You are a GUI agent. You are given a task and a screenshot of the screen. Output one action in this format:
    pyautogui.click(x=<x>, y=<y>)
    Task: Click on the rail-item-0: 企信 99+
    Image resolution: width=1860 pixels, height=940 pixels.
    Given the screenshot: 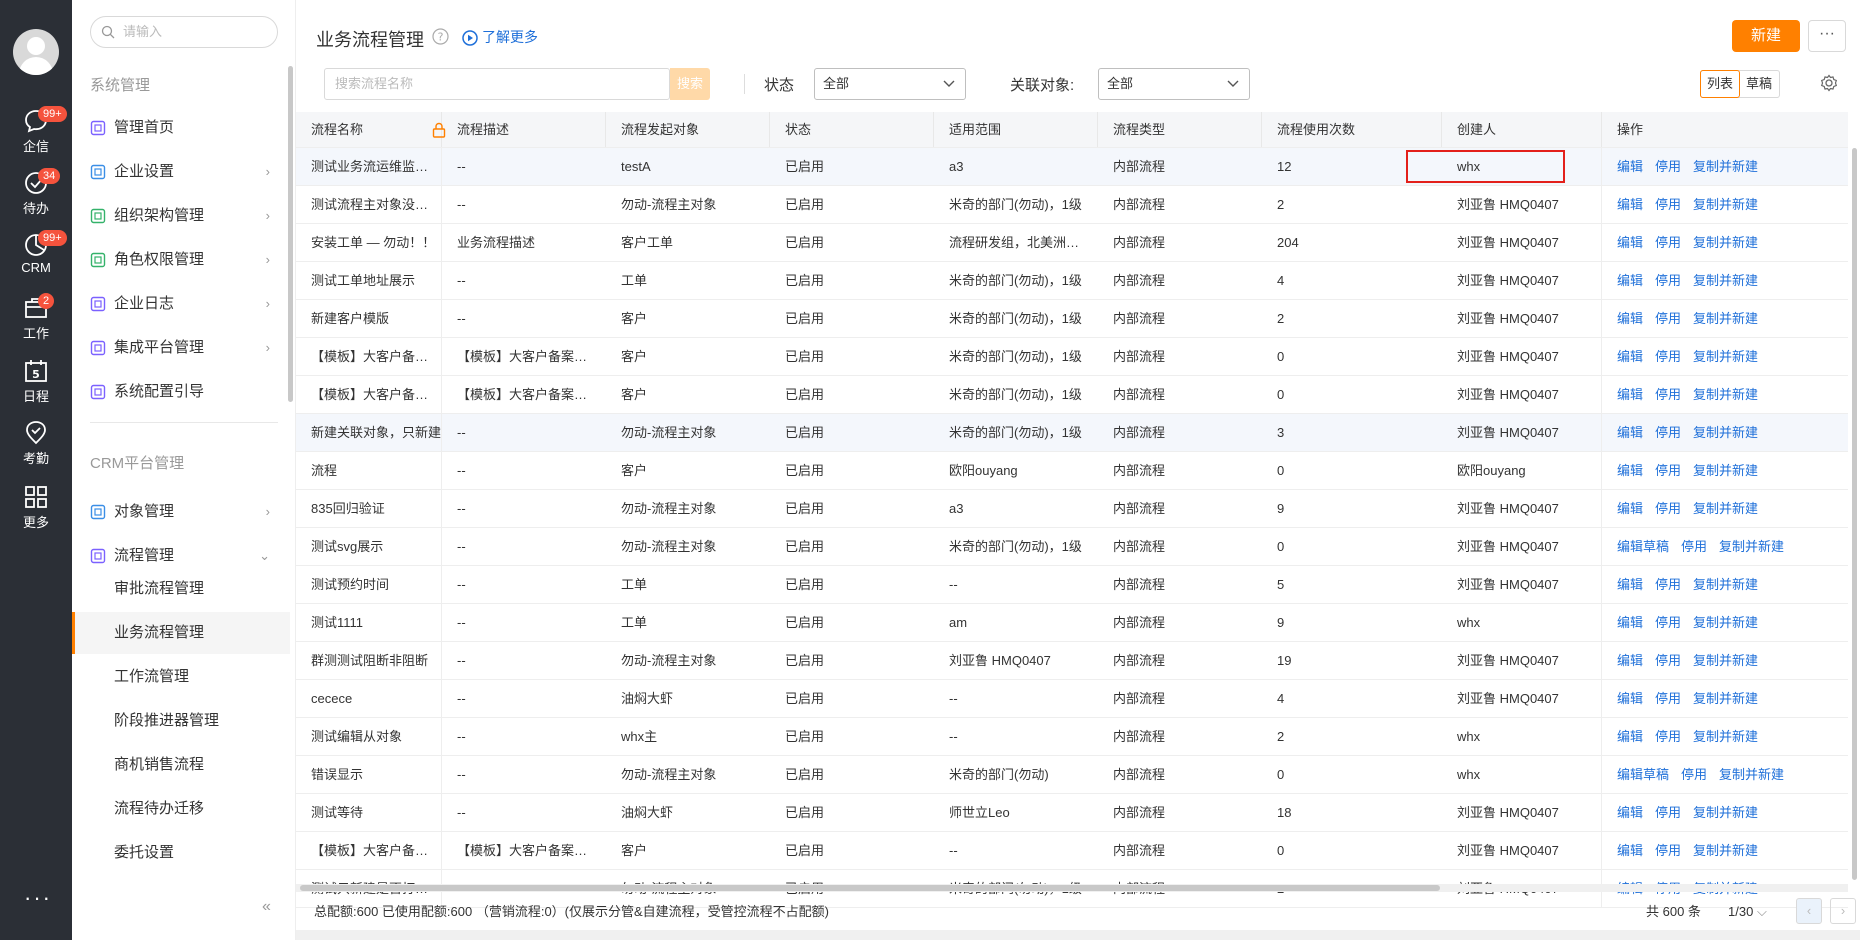 What is the action you would take?
    pyautogui.click(x=36, y=135)
    